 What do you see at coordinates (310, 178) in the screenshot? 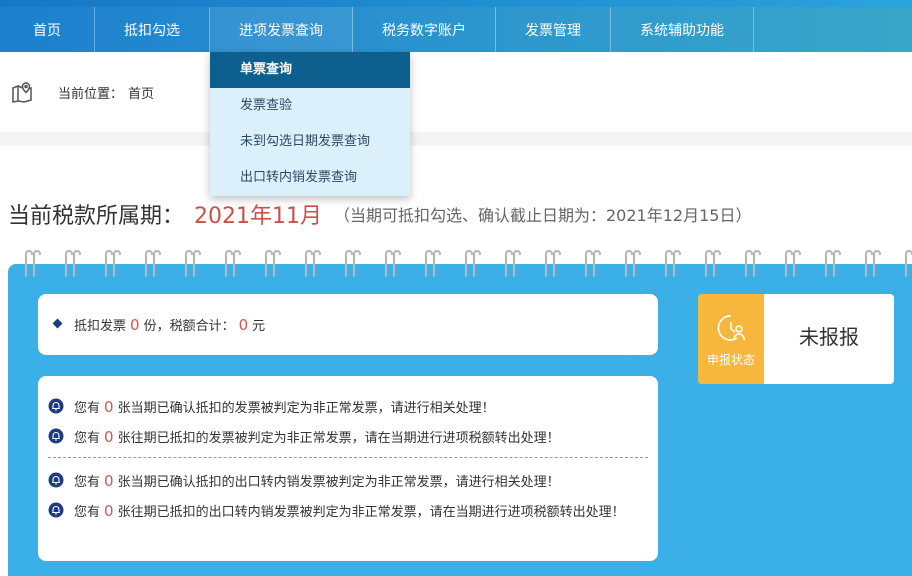
I see `menu-item-export-domestic-query: 出口转内销发票查询` at bounding box center [310, 178].